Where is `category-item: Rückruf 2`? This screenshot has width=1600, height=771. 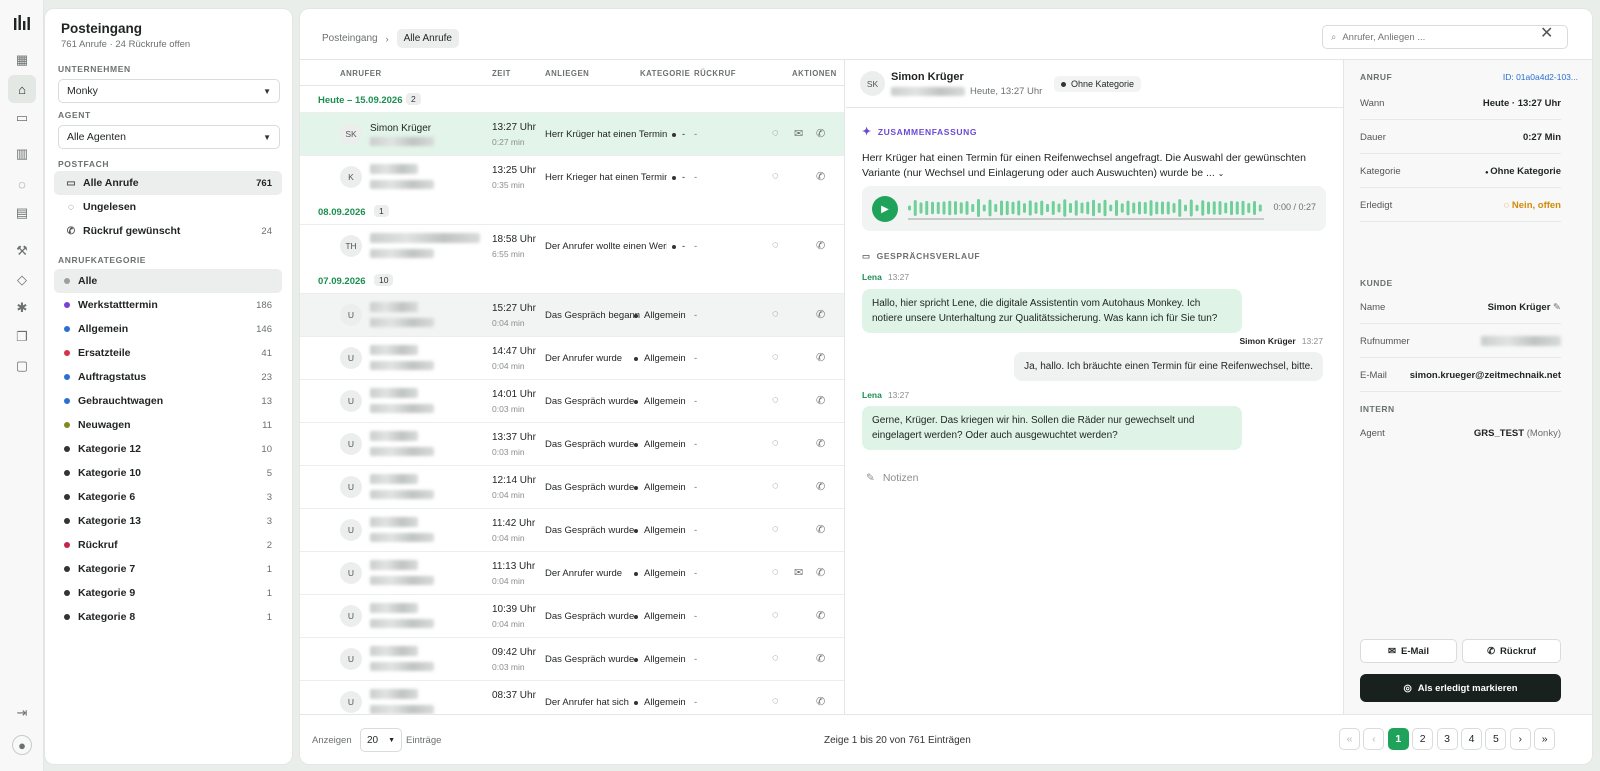
category-item: Rückruf 2 is located at coordinates (168, 545).